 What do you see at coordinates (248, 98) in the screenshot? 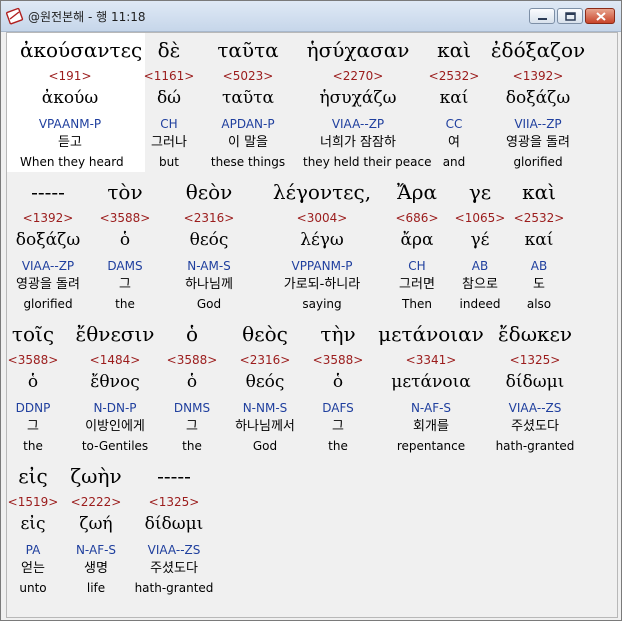
I see `lemma: ταῦτα` at bounding box center [248, 98].